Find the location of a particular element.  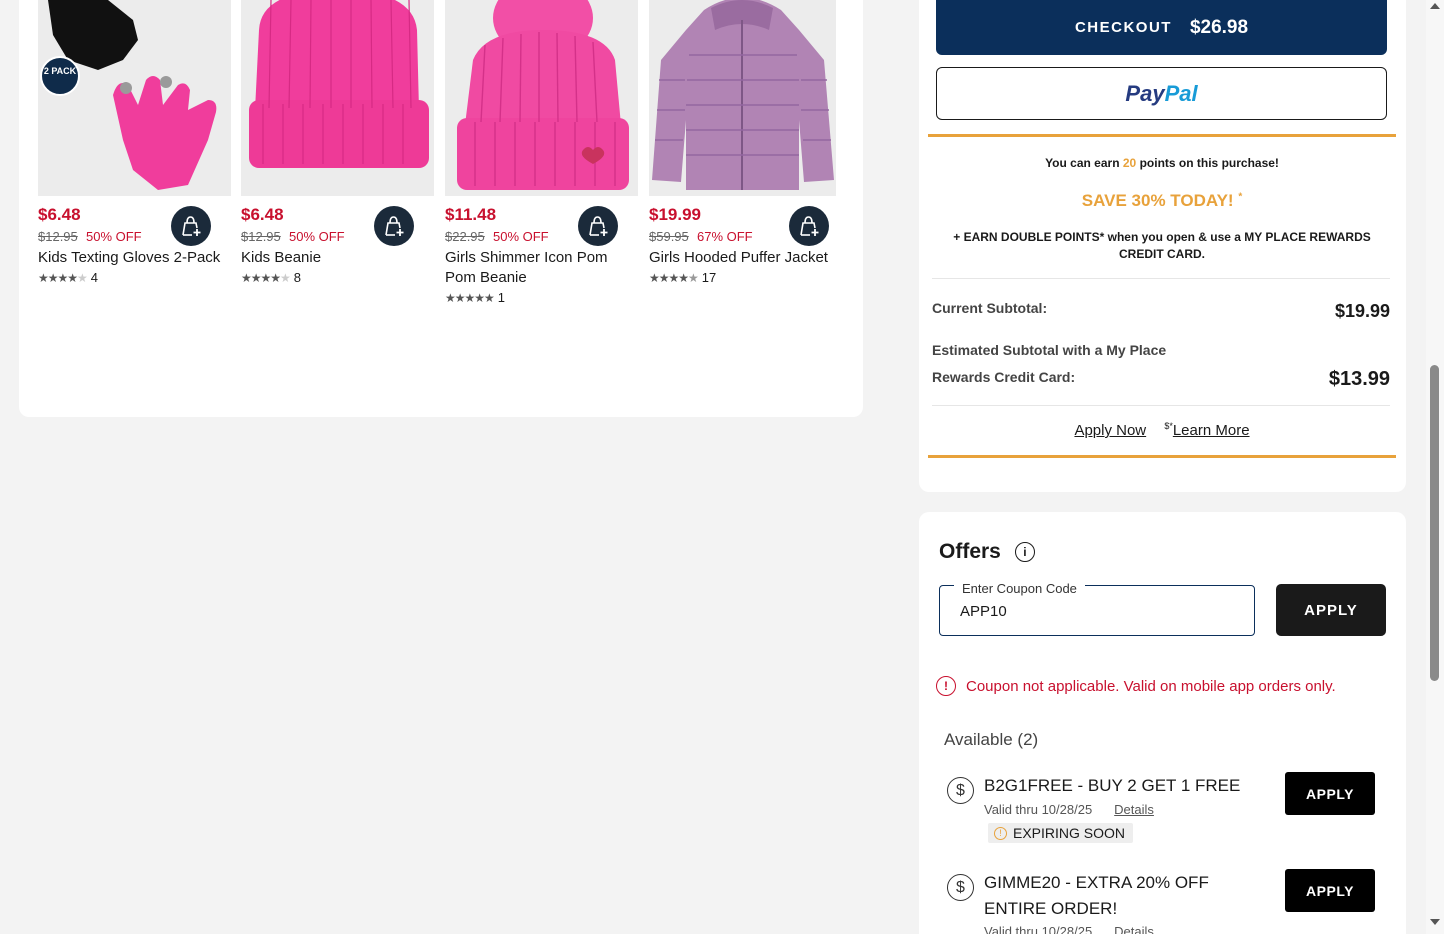

discount-label: 67% OFF is located at coordinates (725, 236).